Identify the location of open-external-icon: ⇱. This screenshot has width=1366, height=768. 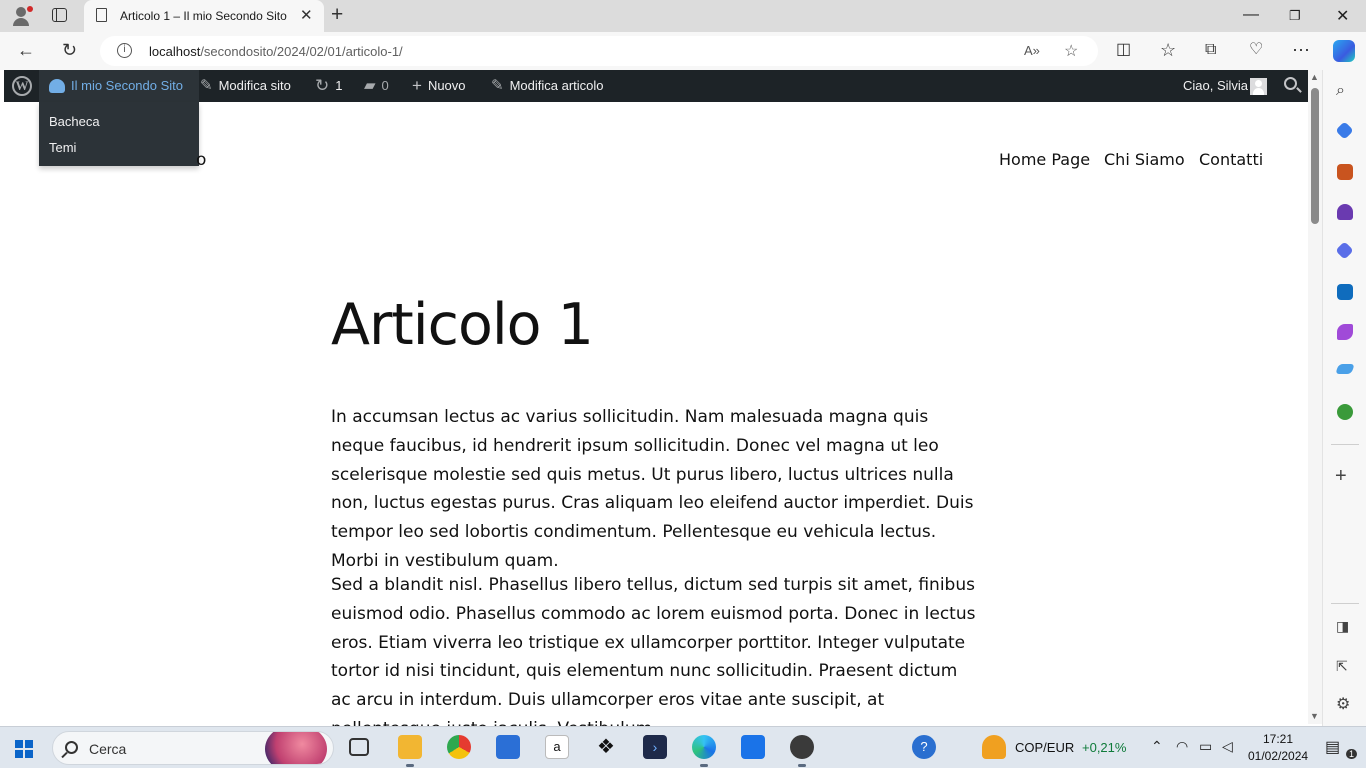
(1342, 666).